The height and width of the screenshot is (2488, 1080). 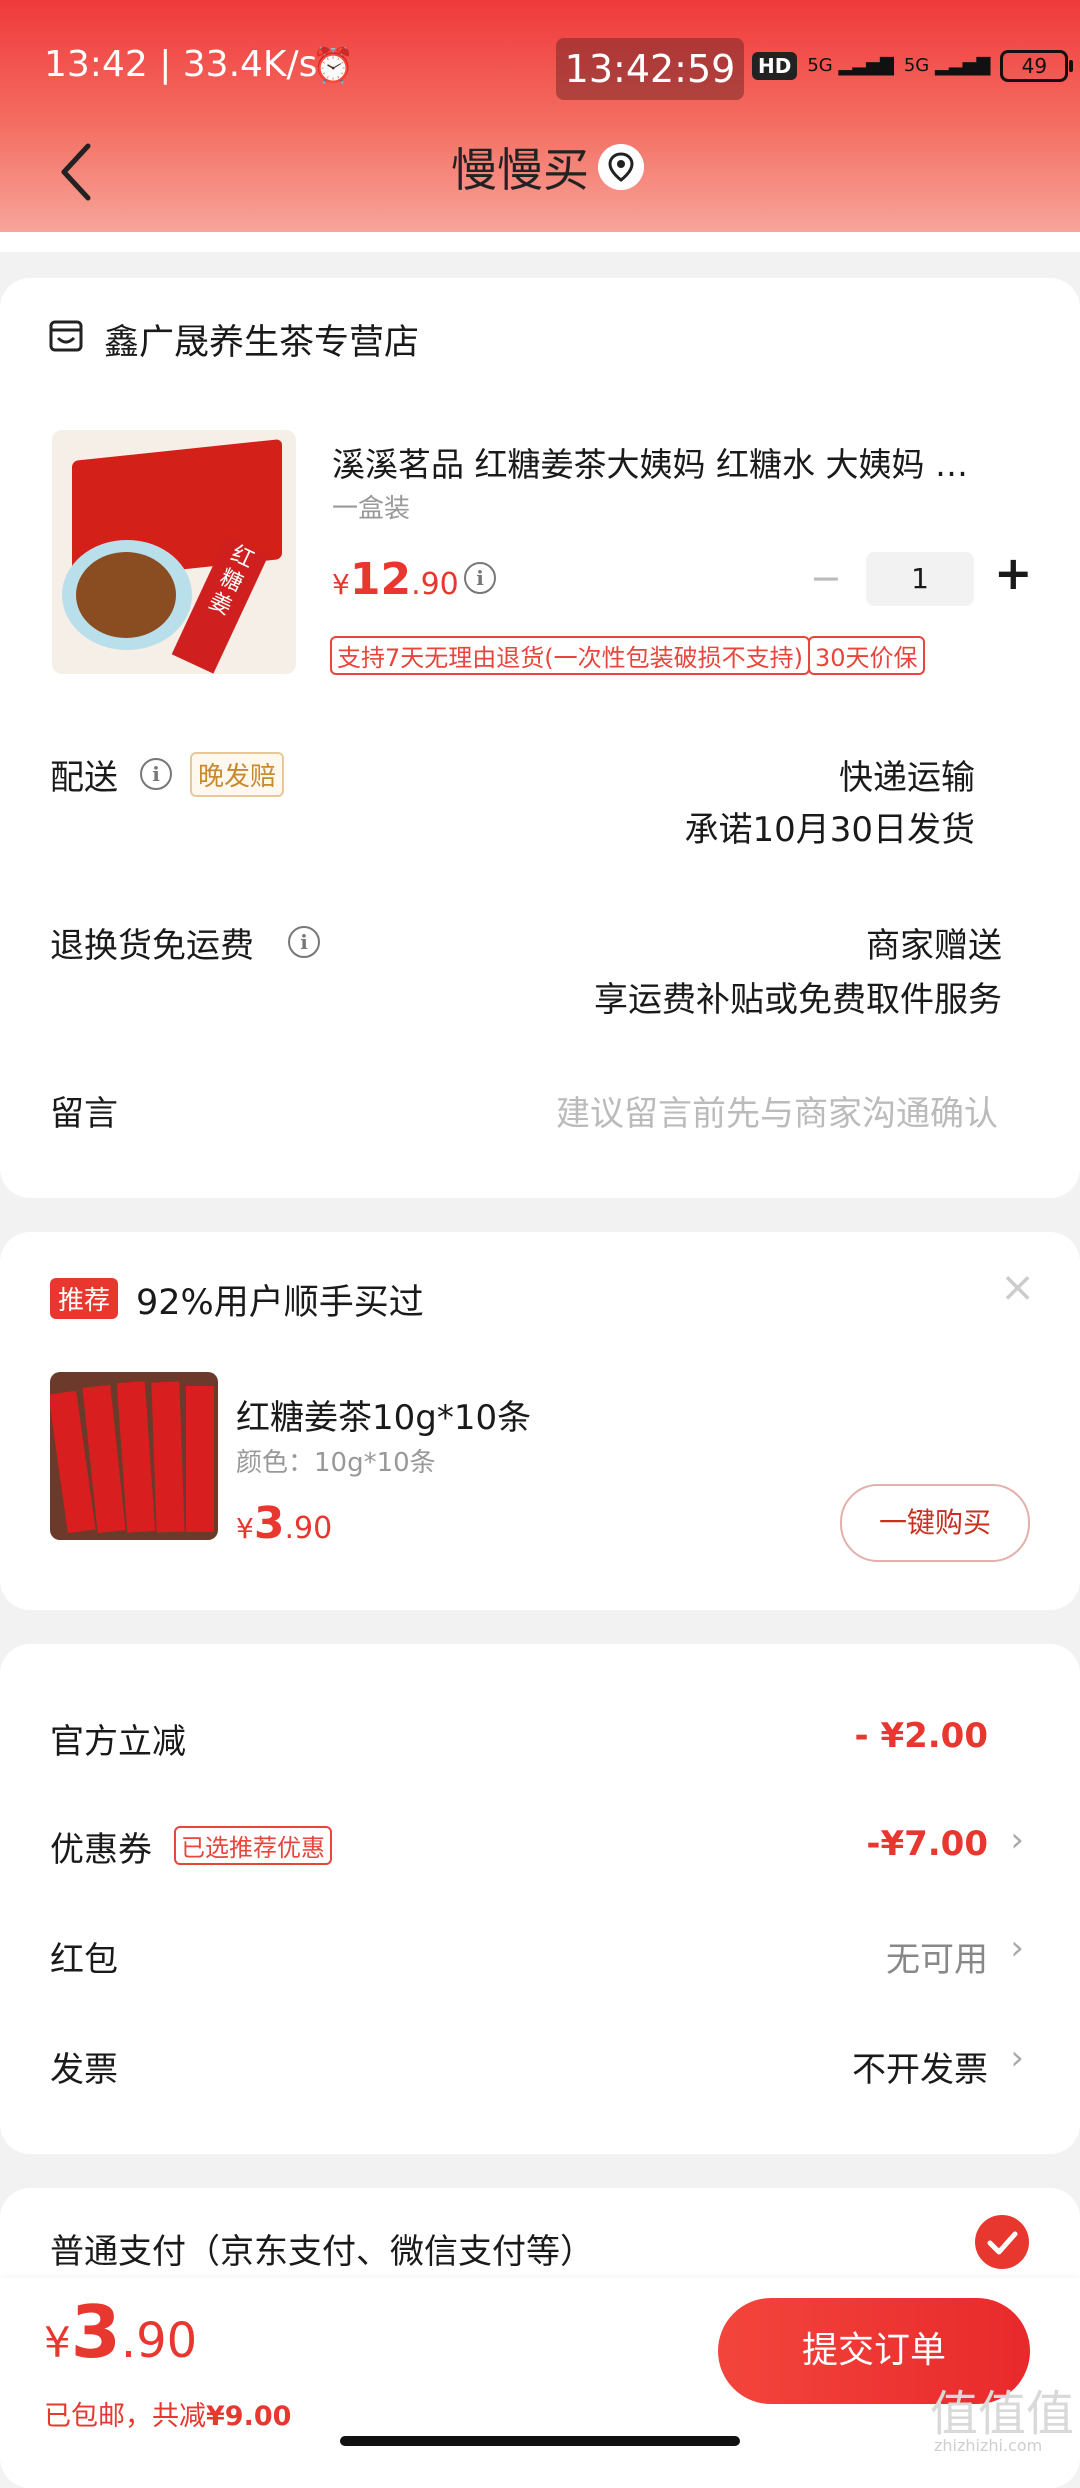 What do you see at coordinates (261, 339) in the screenshot?
I see `store-name: 鑫广晟养生茶专营店` at bounding box center [261, 339].